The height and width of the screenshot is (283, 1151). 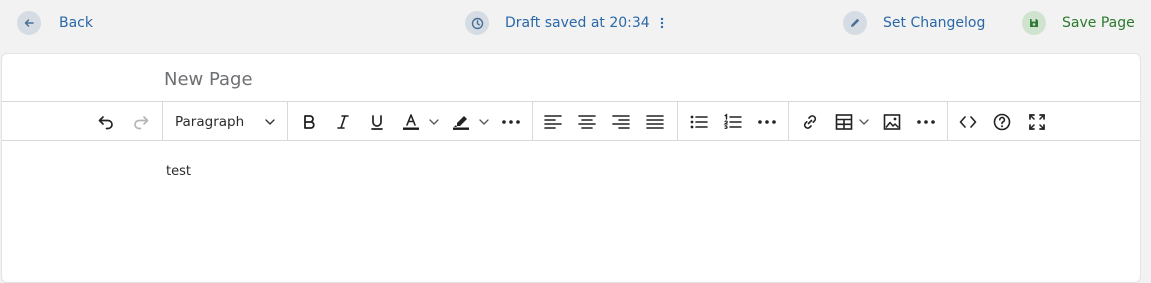 I want to click on page-title-input, so click(x=462, y=79).